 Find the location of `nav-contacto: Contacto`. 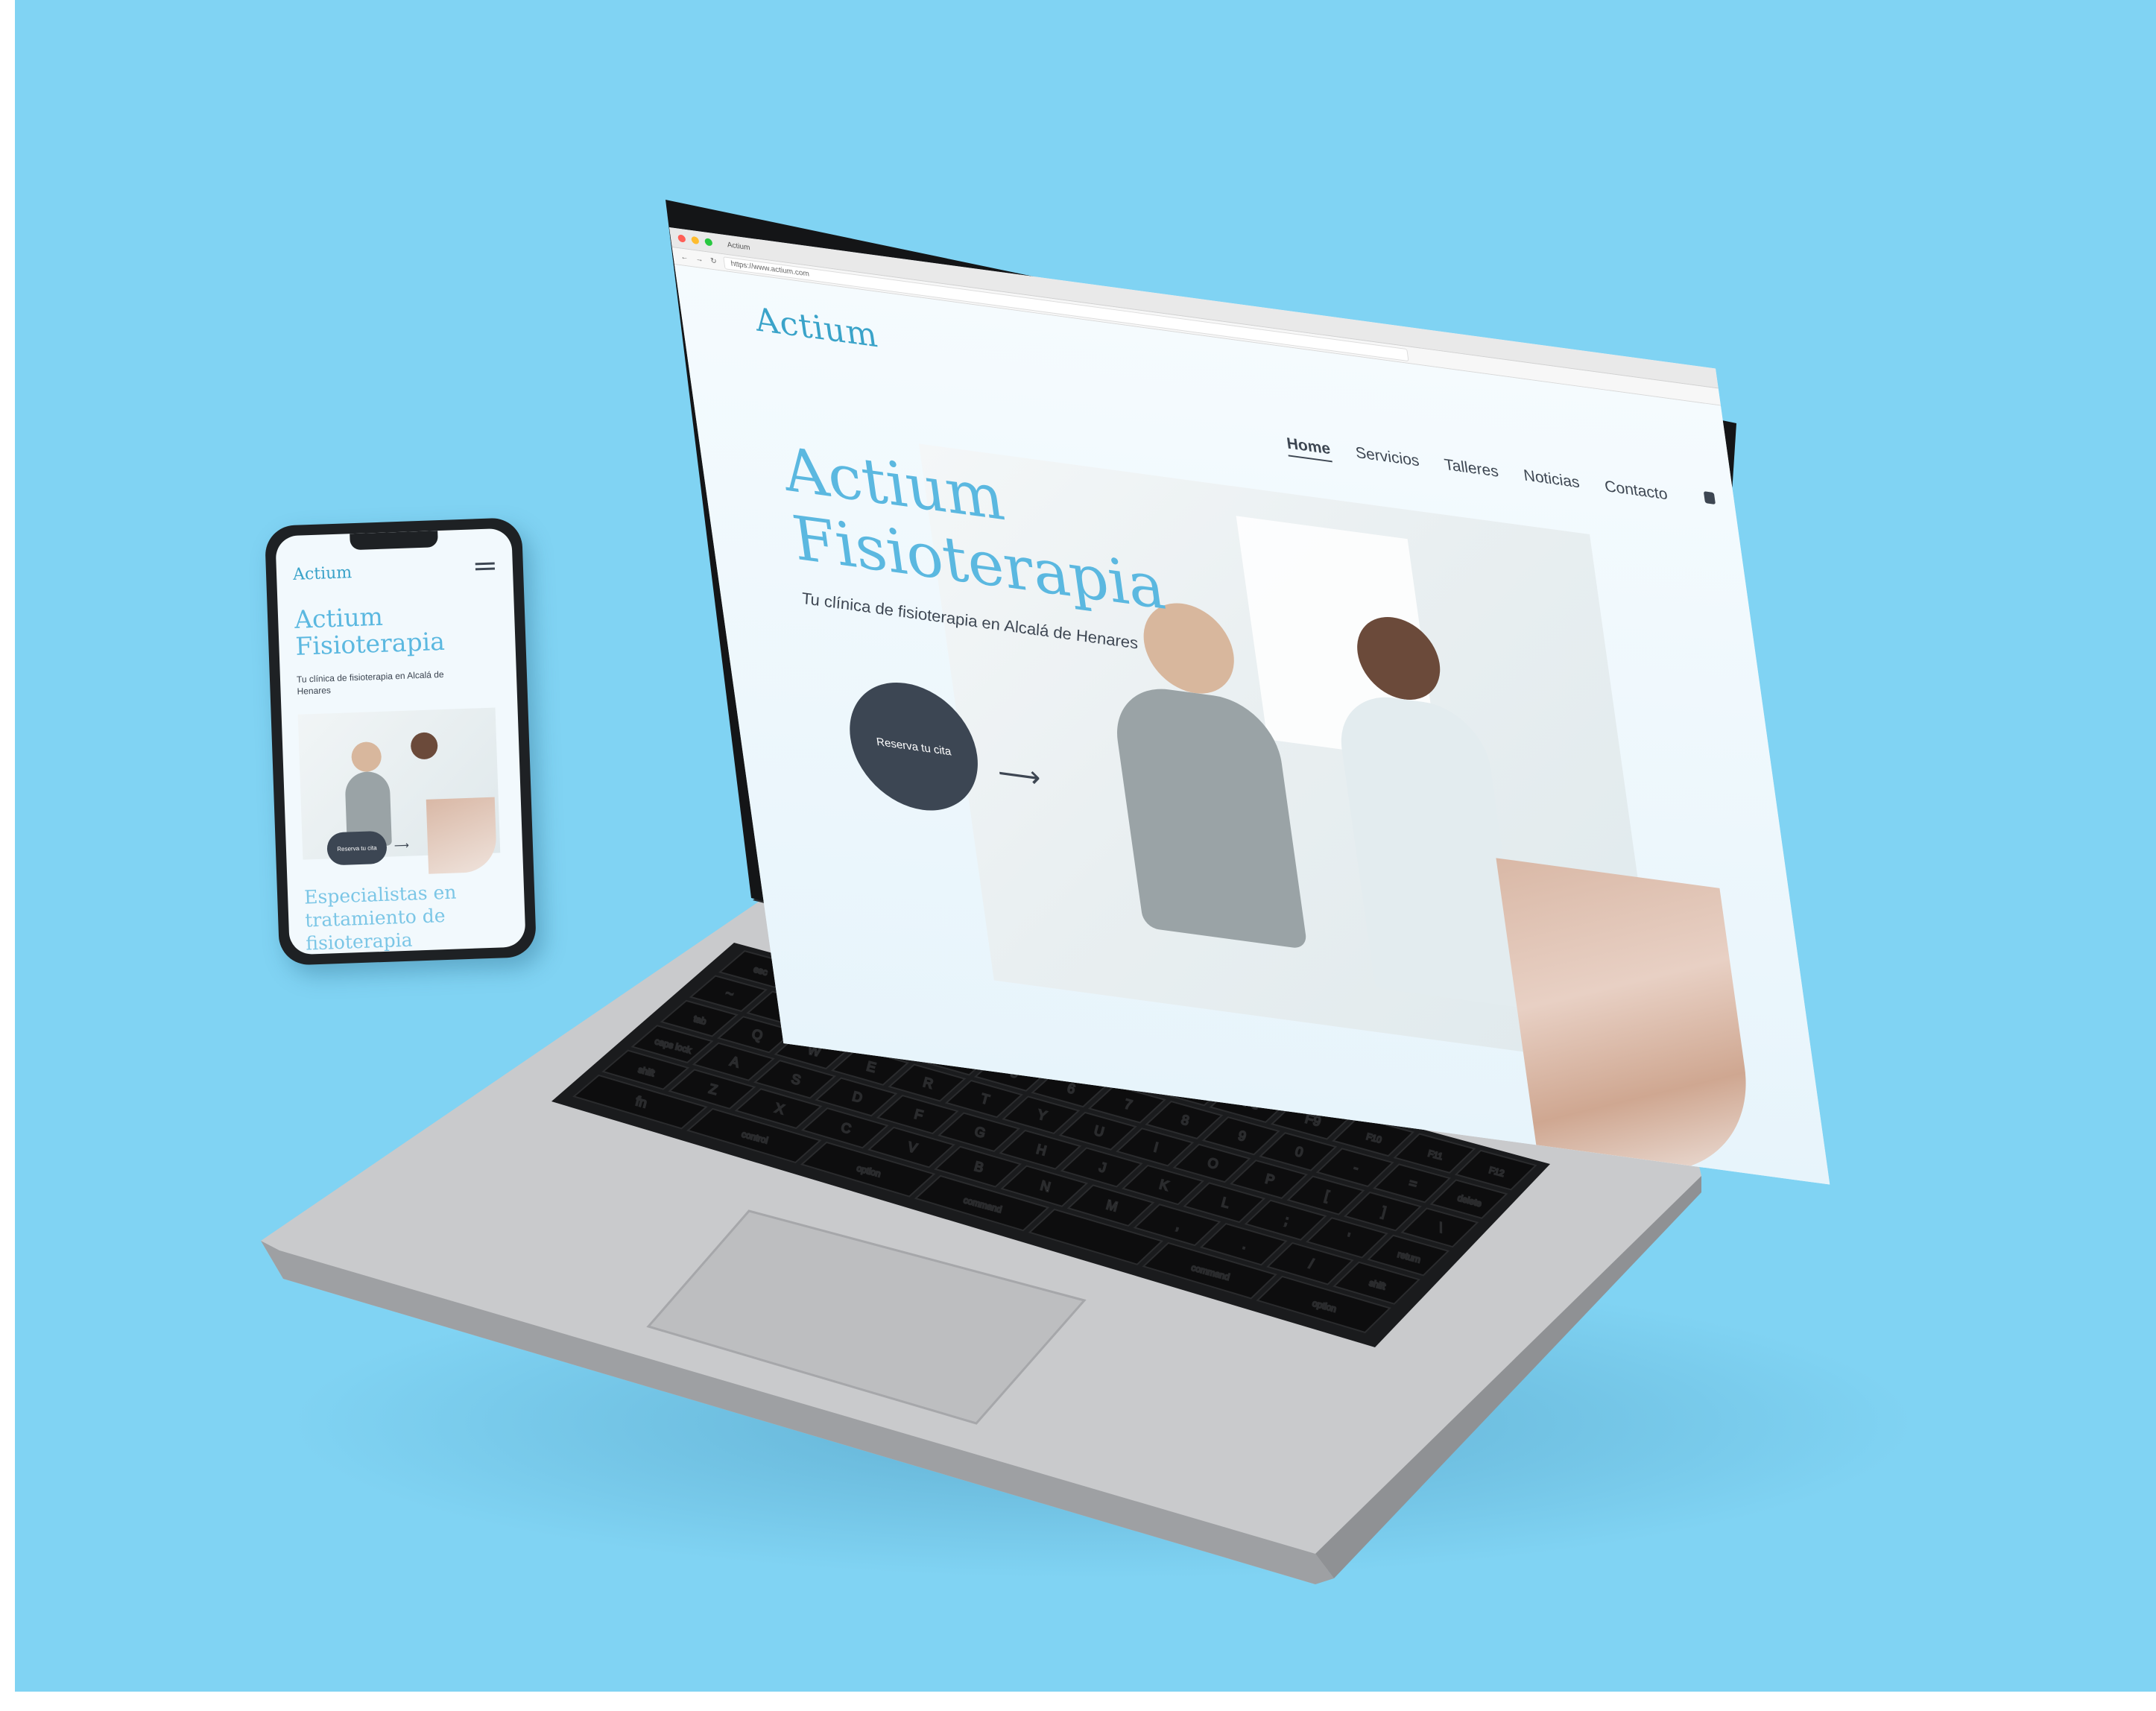

nav-contacto: Contacto is located at coordinates (1636, 492).